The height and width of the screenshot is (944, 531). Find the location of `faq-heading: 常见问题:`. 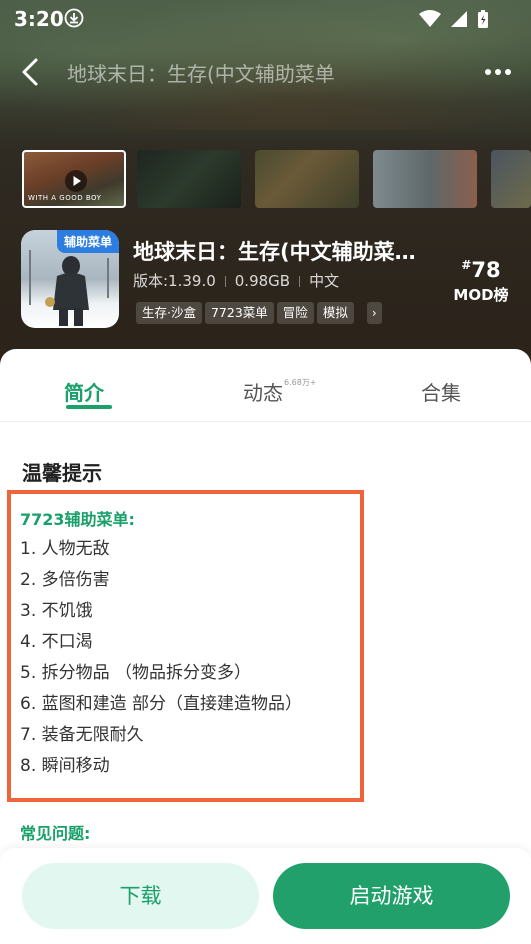

faq-heading: 常见问题: is located at coordinates (55, 833).